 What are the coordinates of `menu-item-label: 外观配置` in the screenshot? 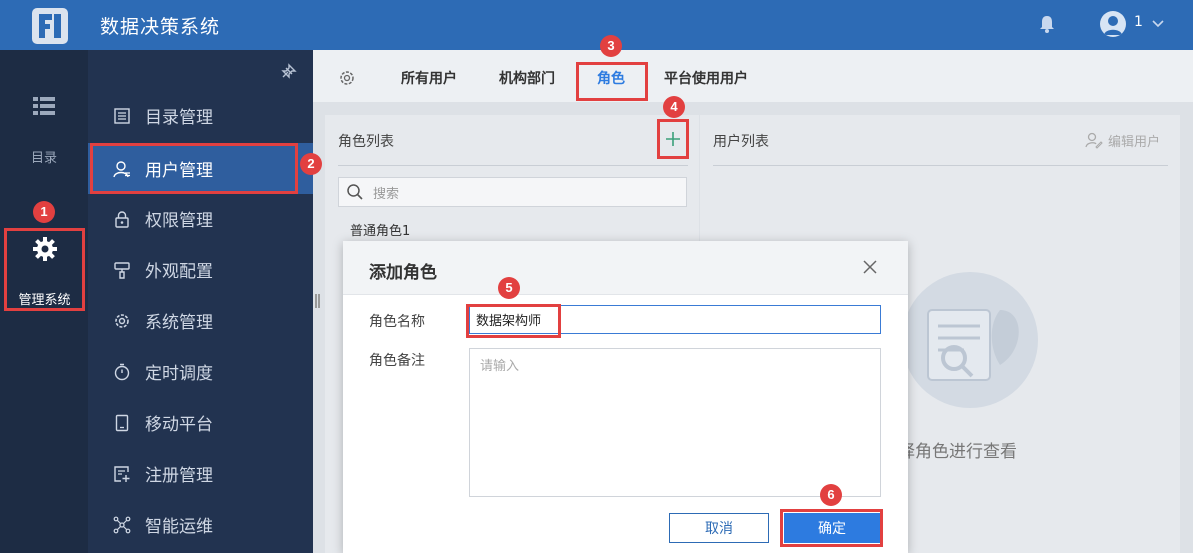 It's located at (179, 272).